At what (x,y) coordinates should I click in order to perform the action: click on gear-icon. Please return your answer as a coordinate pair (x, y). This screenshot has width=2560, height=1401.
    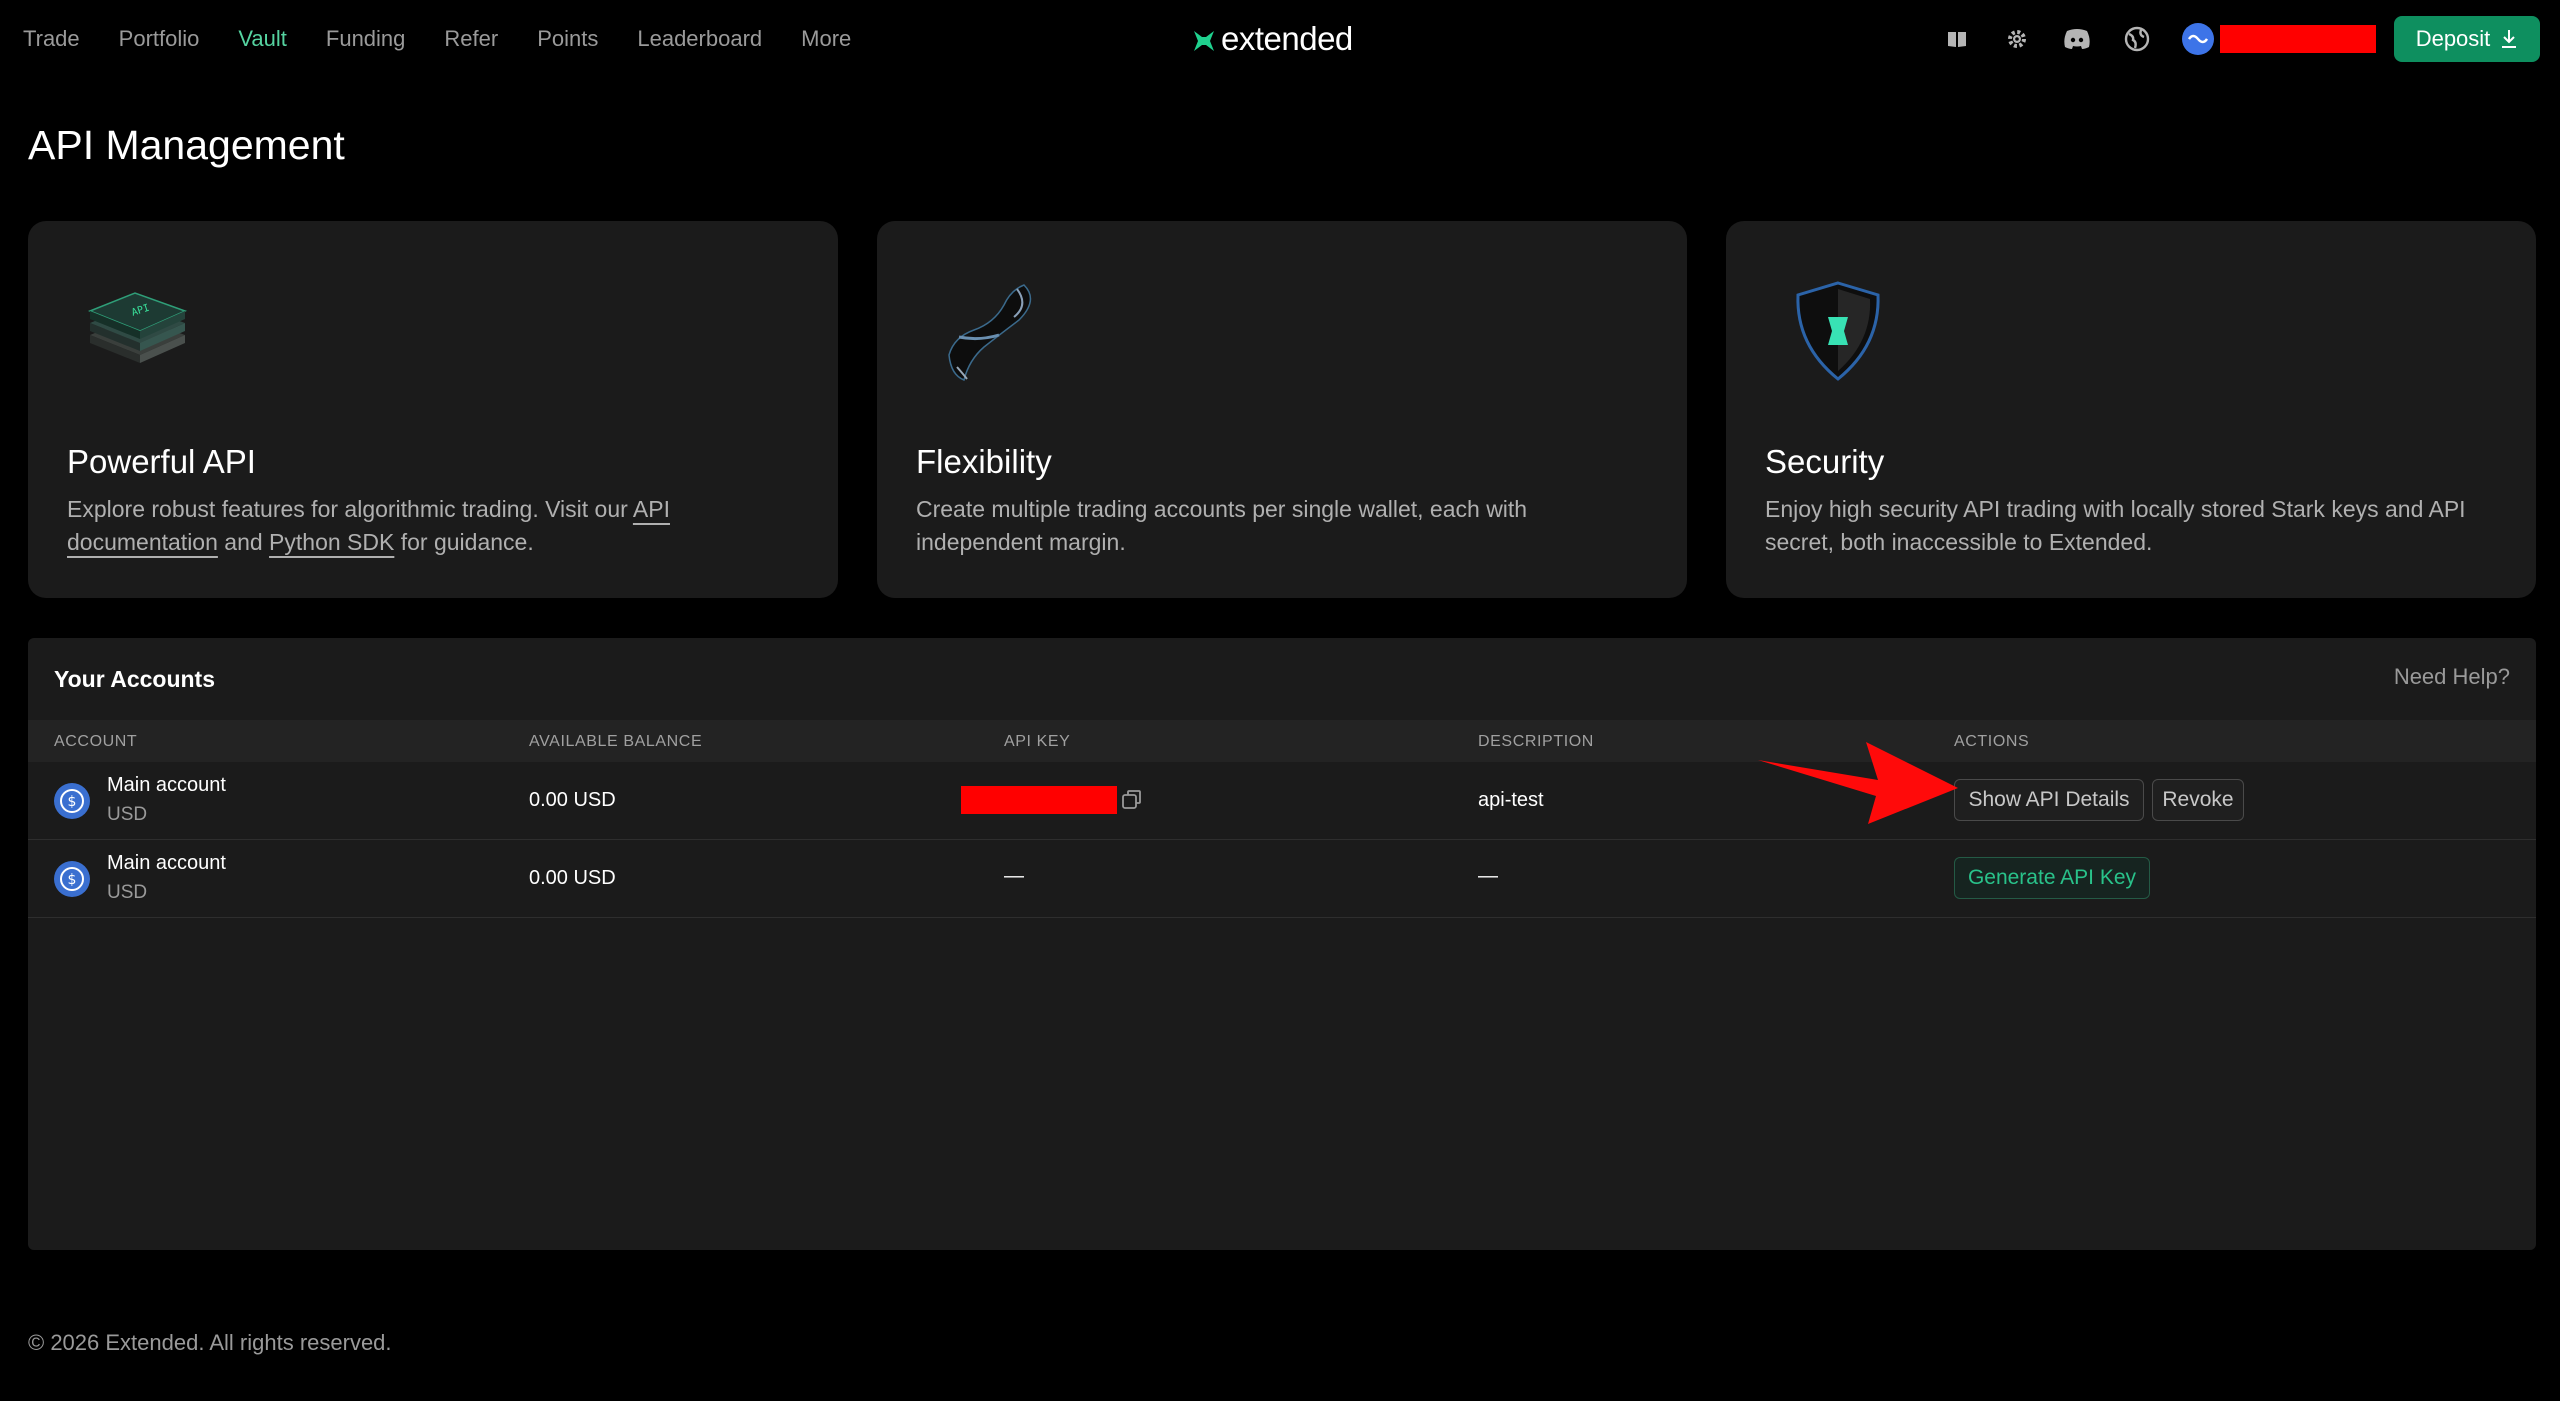
    Looking at the image, I should click on (2017, 39).